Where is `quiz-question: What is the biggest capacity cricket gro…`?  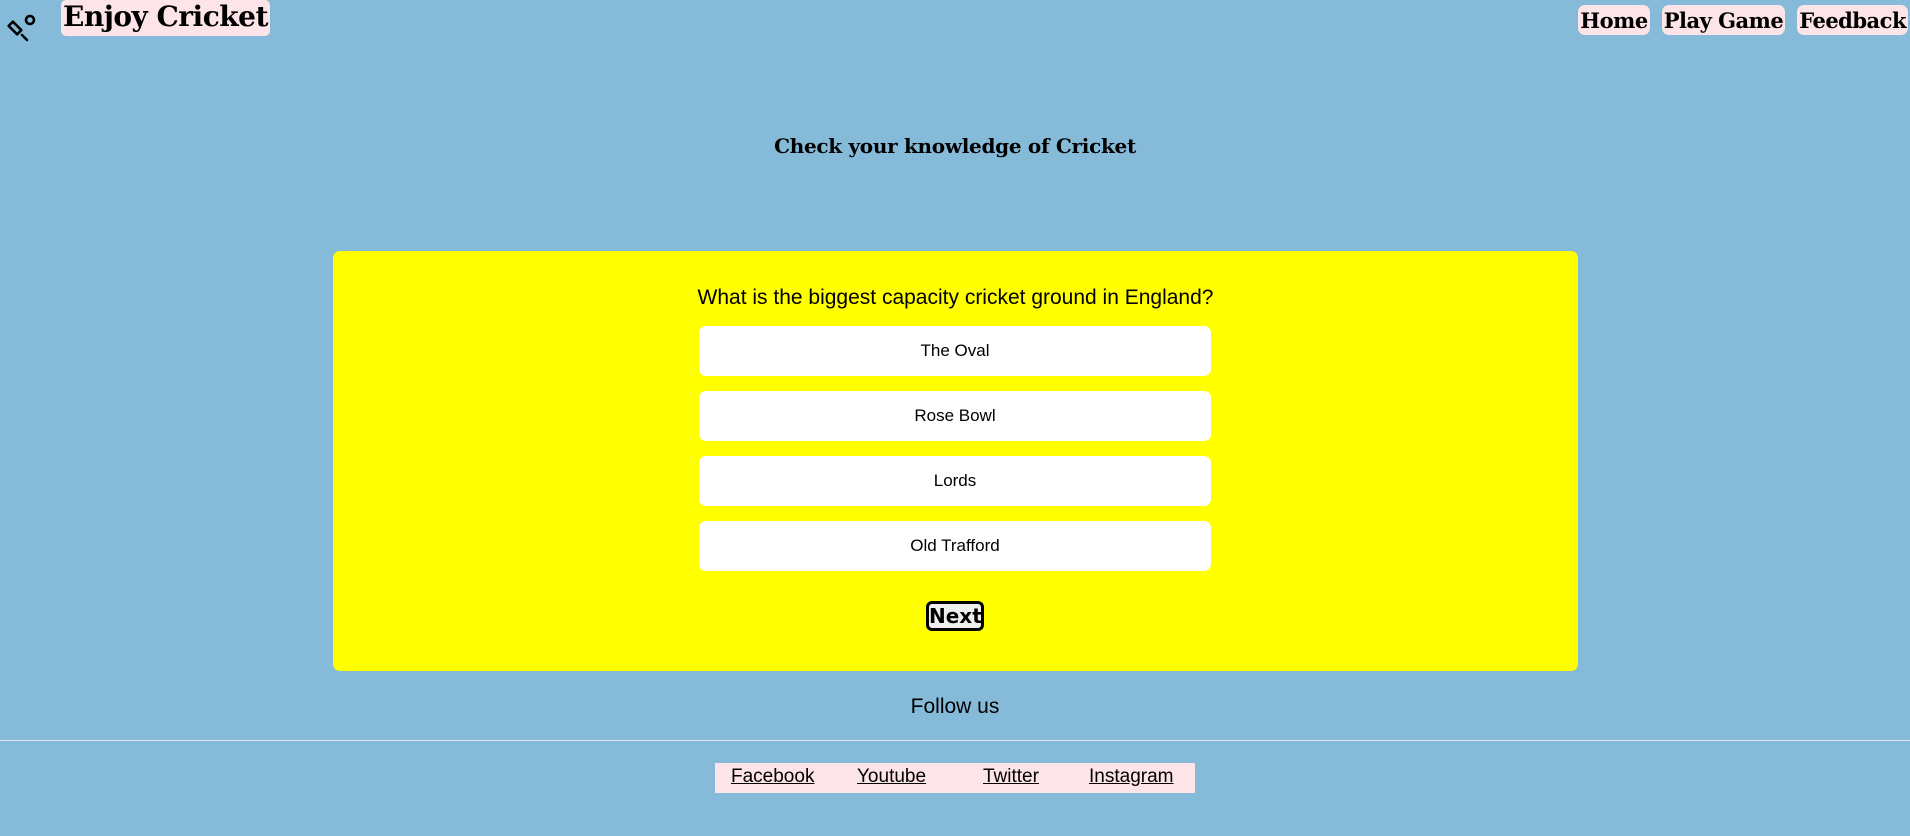 quiz-question: What is the biggest capacity cricket gro… is located at coordinates (955, 297).